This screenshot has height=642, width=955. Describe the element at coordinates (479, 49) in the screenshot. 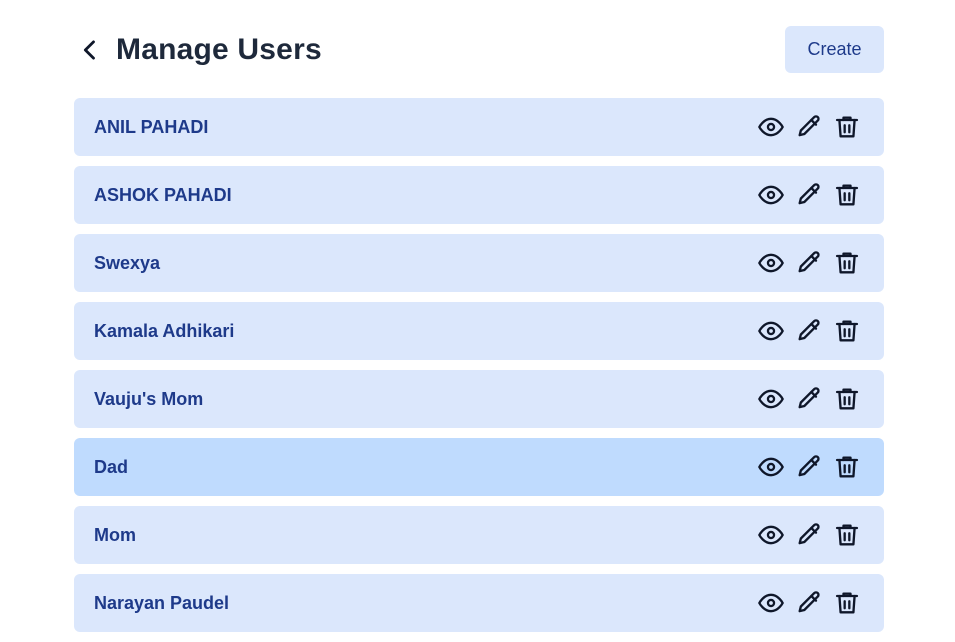

I see `page-header: Manage Users Create` at that location.